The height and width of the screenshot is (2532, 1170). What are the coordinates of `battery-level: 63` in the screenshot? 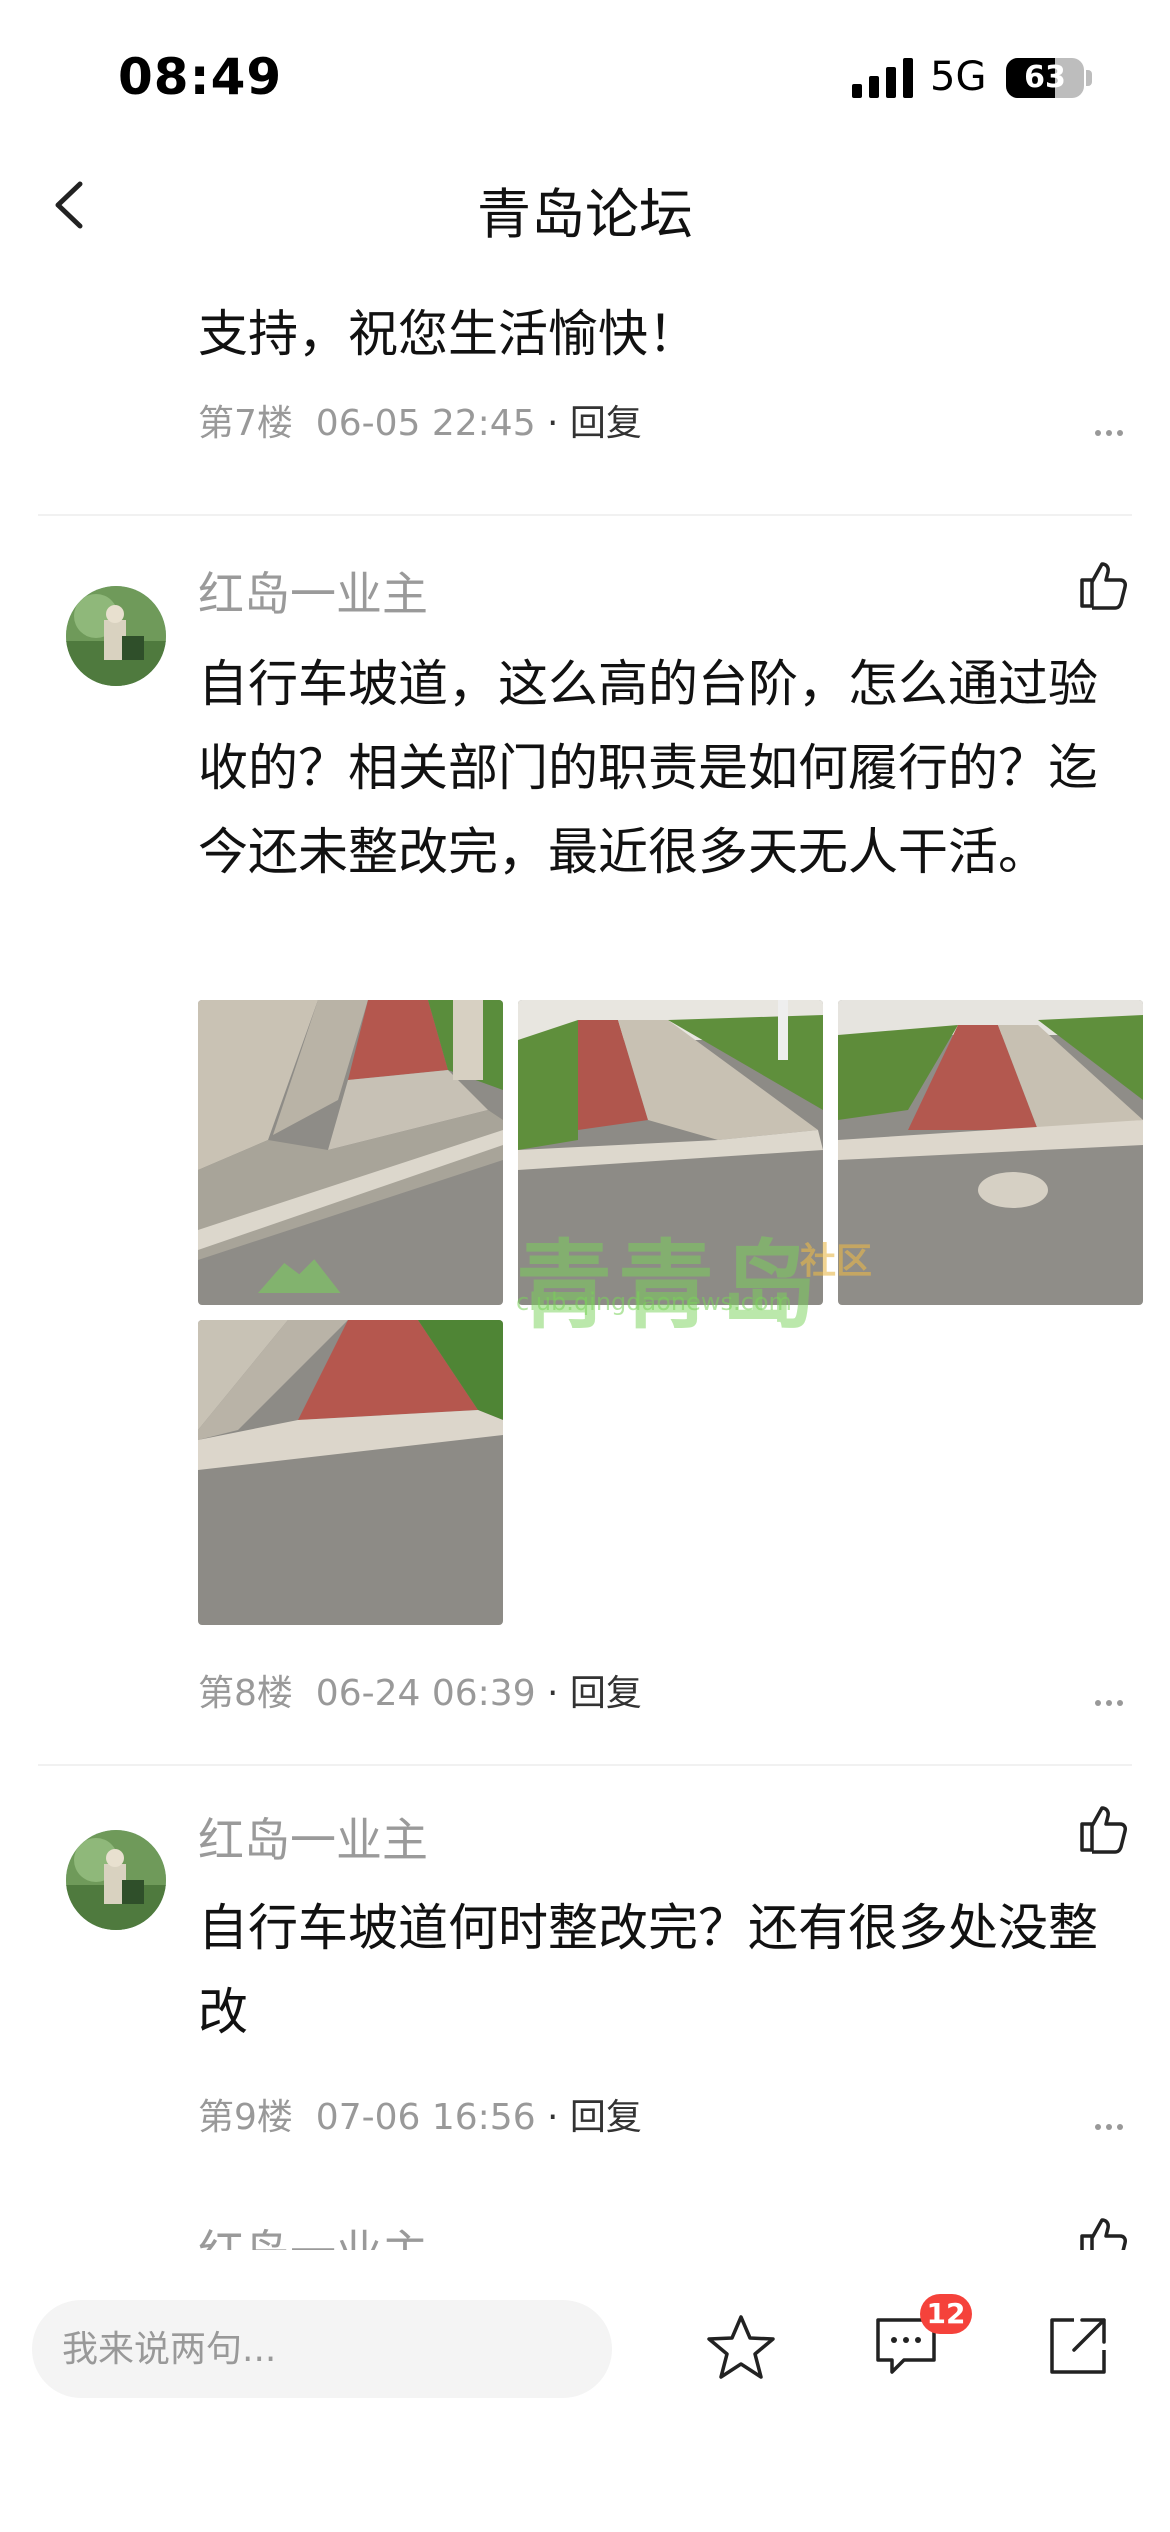 It's located at (1045, 77).